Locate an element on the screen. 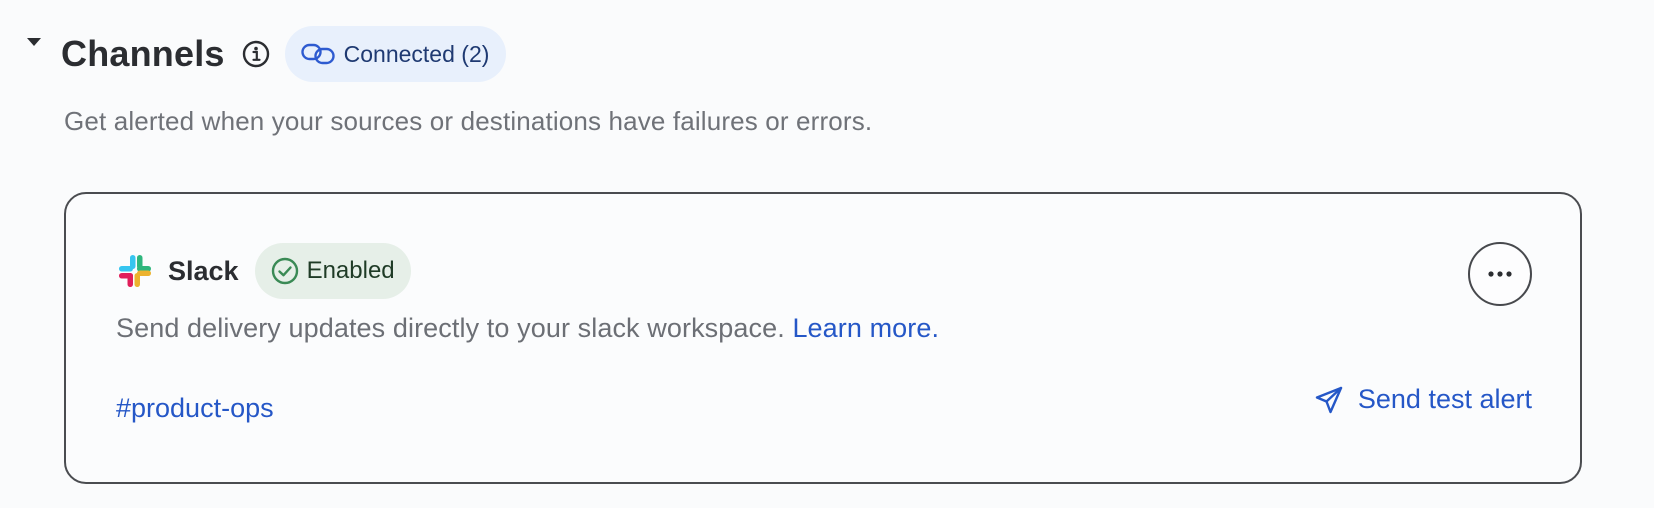  channel-card-header: Slack Enabled is located at coordinates (264, 271).